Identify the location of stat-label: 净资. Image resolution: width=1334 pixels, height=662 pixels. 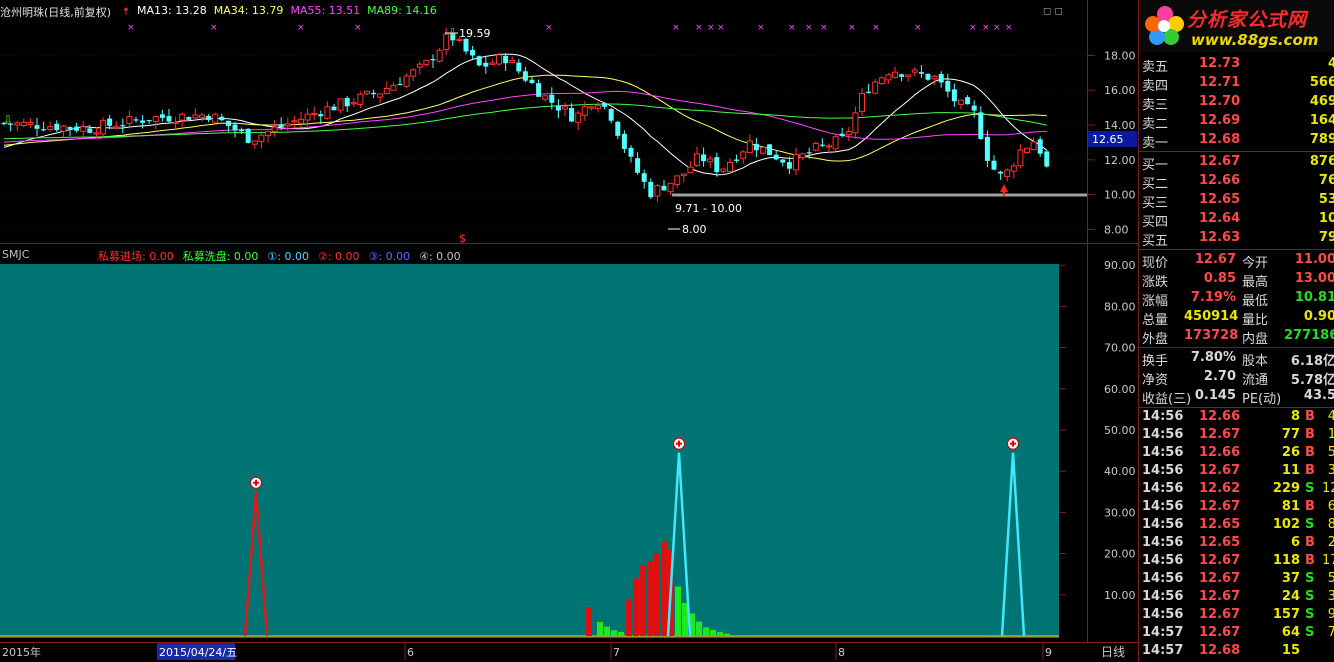
(1155, 380).